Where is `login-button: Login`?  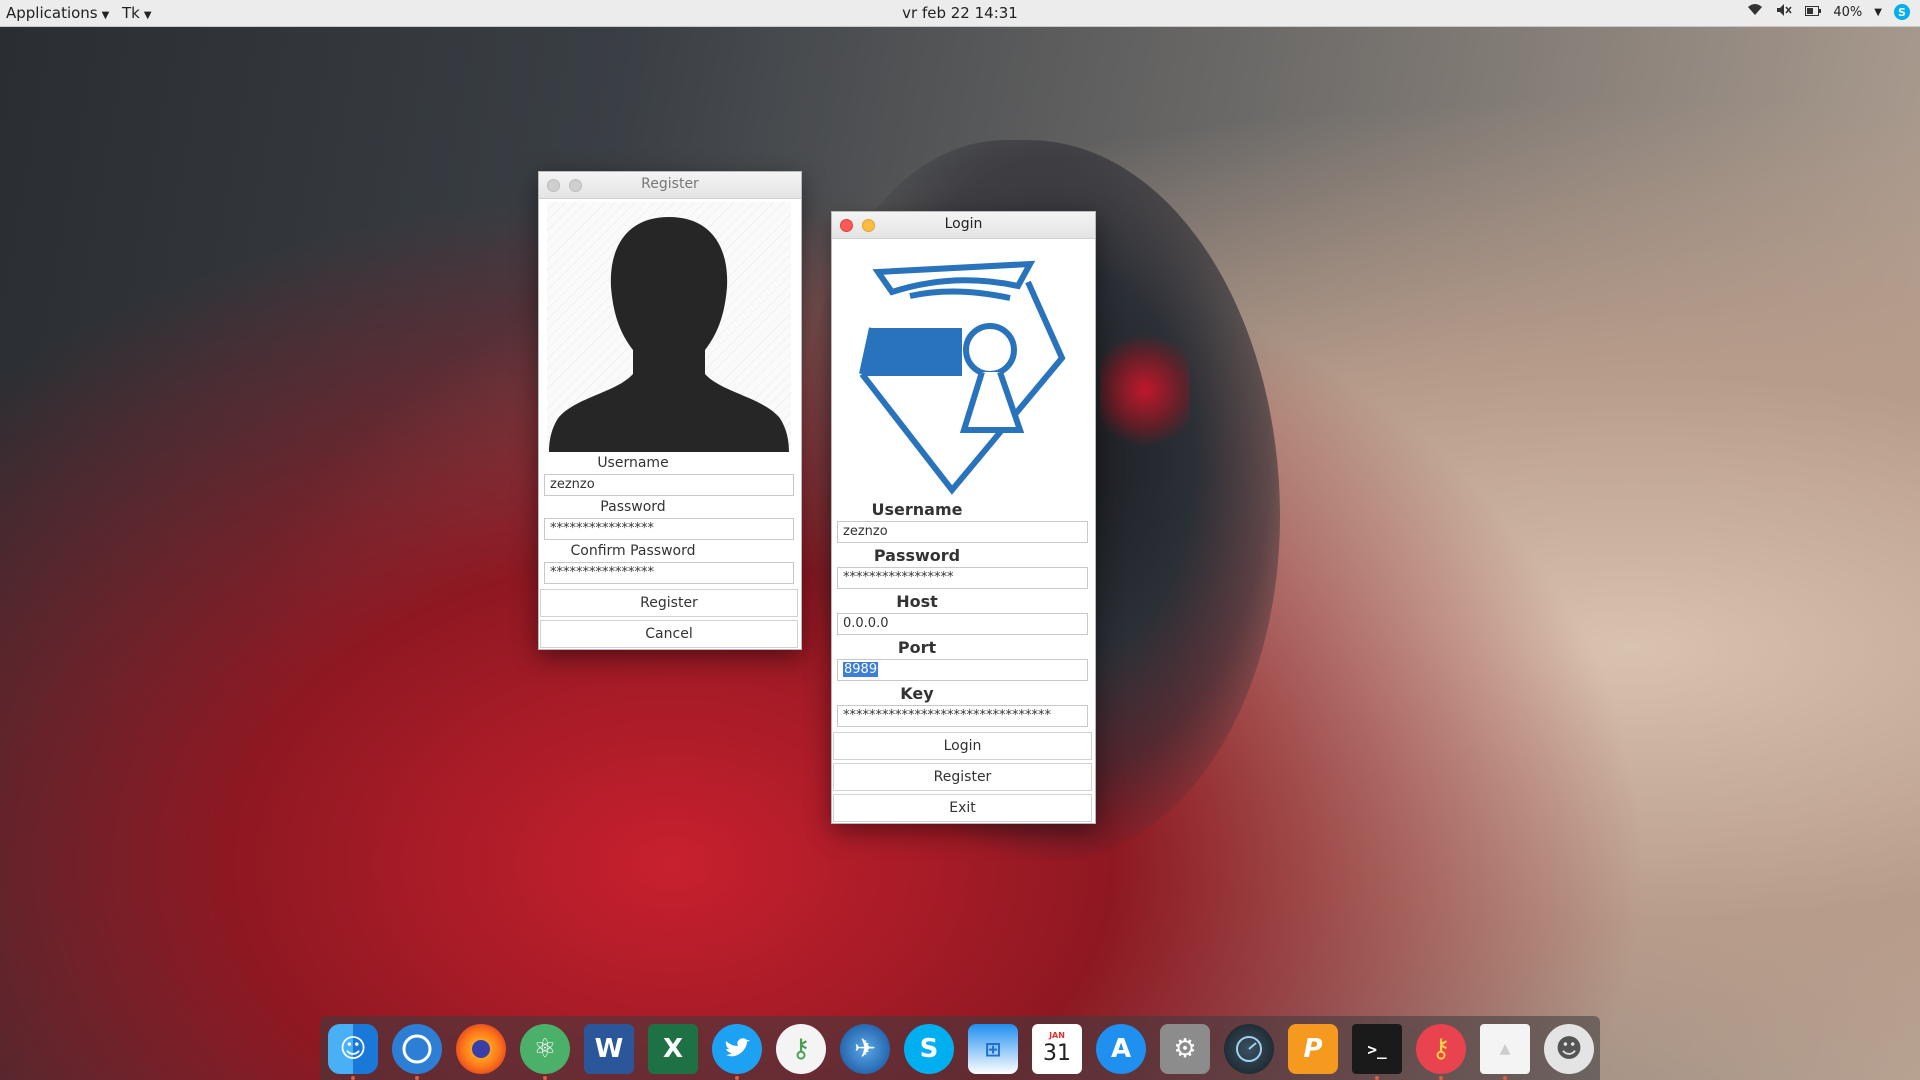
login-button: Login is located at coordinates (962, 746).